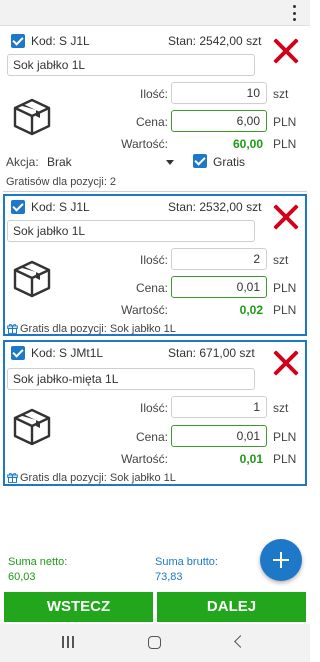 The height and width of the screenshot is (662, 320). I want to click on value-amount: 0,02, so click(251, 310).